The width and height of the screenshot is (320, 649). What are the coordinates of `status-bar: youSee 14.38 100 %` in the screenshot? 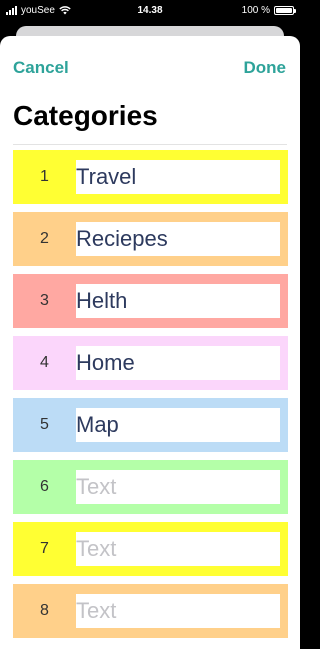 It's located at (150, 11).